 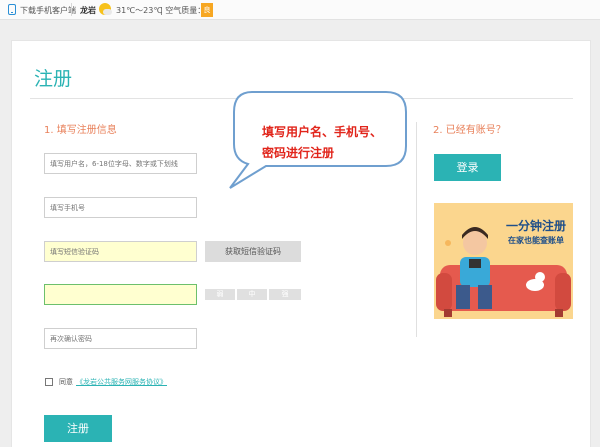 What do you see at coordinates (207, 10) in the screenshot?
I see `air-quality-badge: 良` at bounding box center [207, 10].